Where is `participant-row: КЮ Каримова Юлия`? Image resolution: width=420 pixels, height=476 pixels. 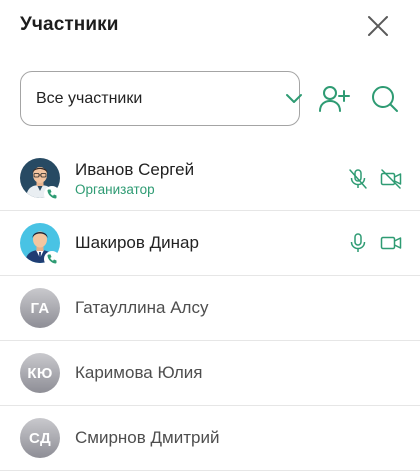 participant-row: КЮ Каримова Юлия is located at coordinates (210, 373).